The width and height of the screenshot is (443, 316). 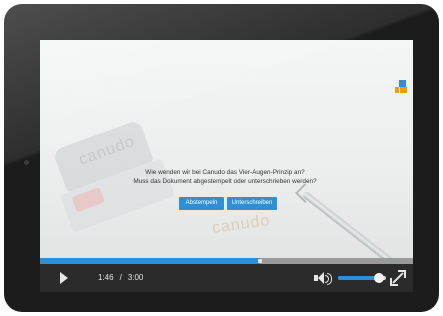 I want to click on volume-icon, so click(x=323, y=278).